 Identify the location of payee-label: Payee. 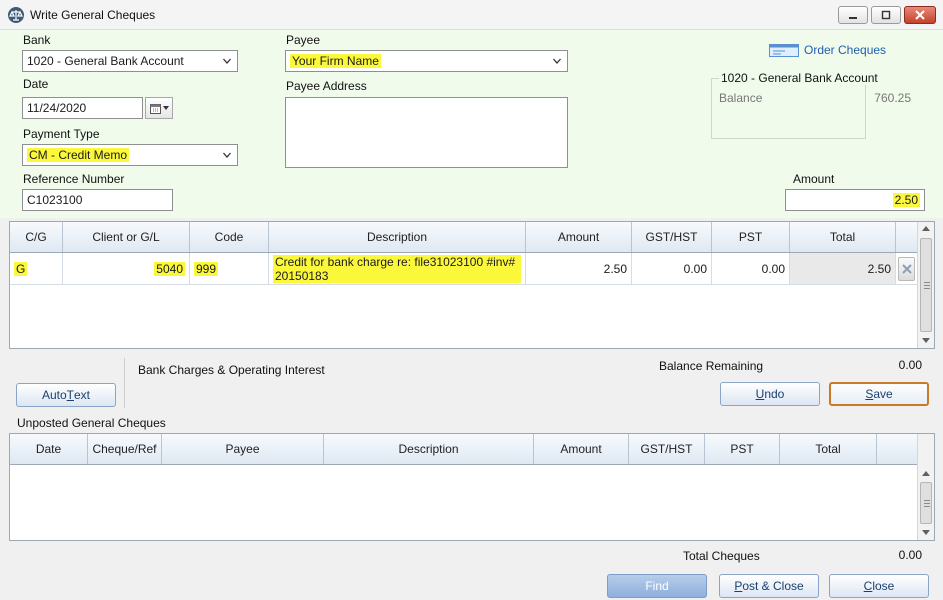
(303, 40).